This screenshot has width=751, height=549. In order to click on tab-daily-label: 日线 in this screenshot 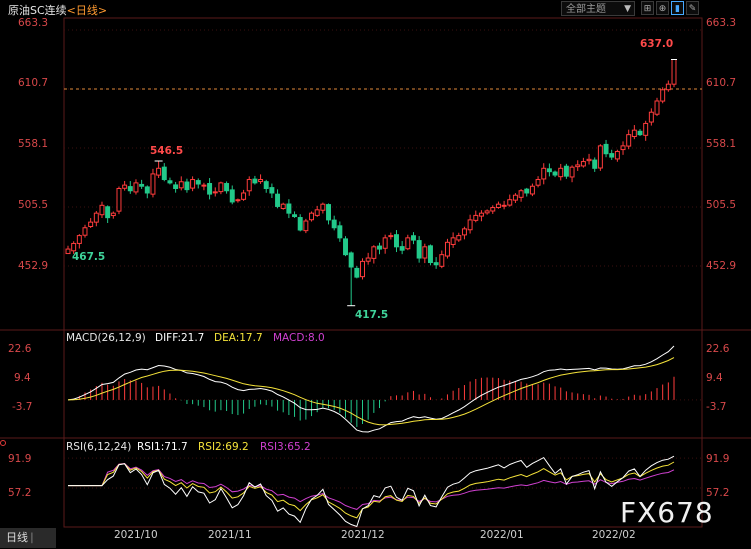, I will do `click(17, 537)`.